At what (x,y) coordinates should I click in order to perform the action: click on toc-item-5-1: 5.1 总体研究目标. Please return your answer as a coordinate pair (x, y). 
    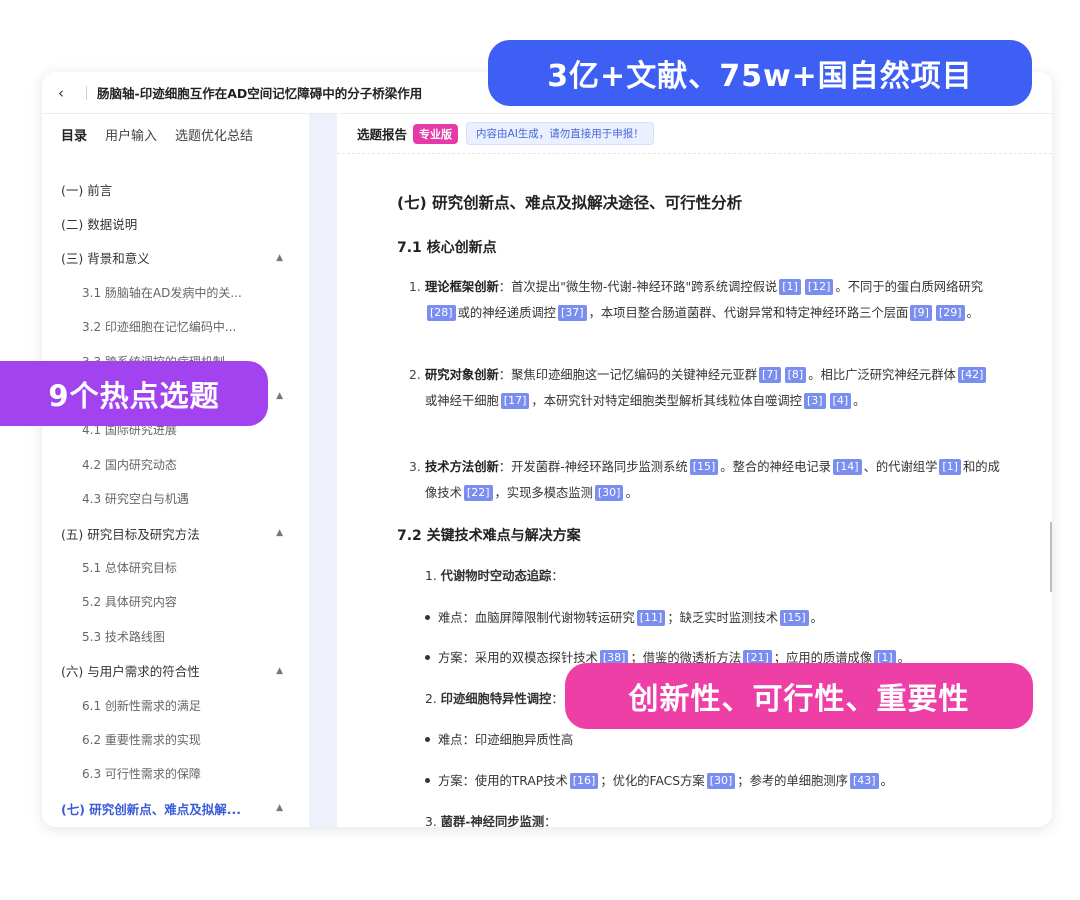
    Looking at the image, I should click on (175, 567).